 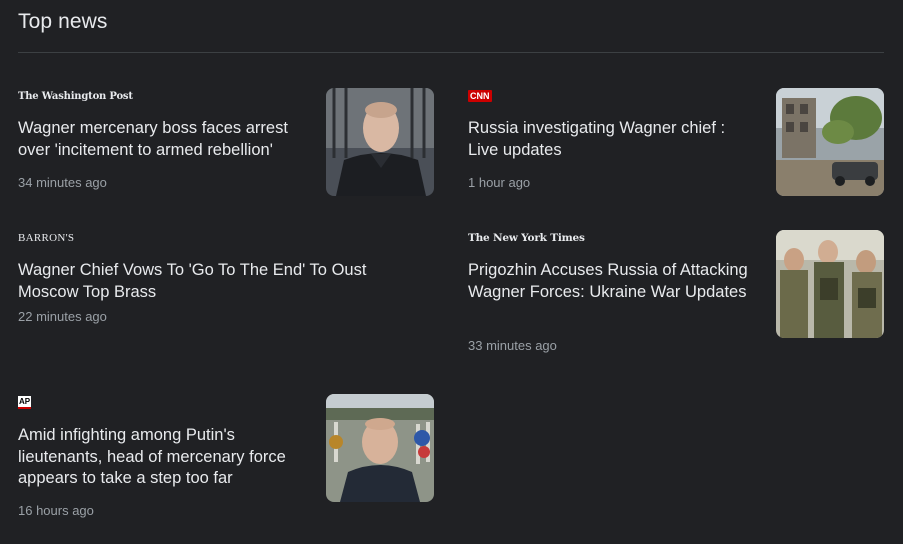 I want to click on damaged-building-icon, so click(x=830, y=142).